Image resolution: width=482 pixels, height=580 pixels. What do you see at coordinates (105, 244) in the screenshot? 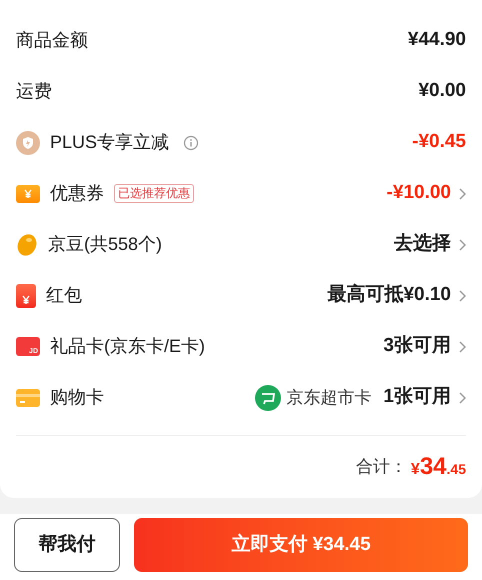
I see `row-label: 京豆(共558个)` at bounding box center [105, 244].